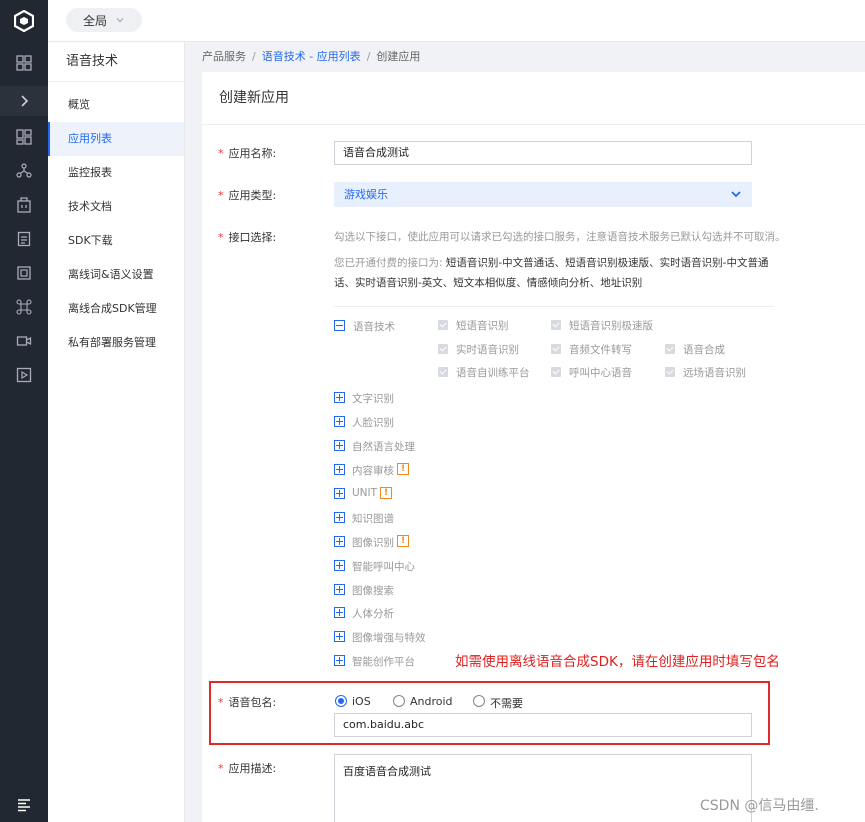 Image resolution: width=865 pixels, height=822 pixels. What do you see at coordinates (487, 350) in the screenshot?
I see `api-item-label: 实时语音识别` at bounding box center [487, 350].